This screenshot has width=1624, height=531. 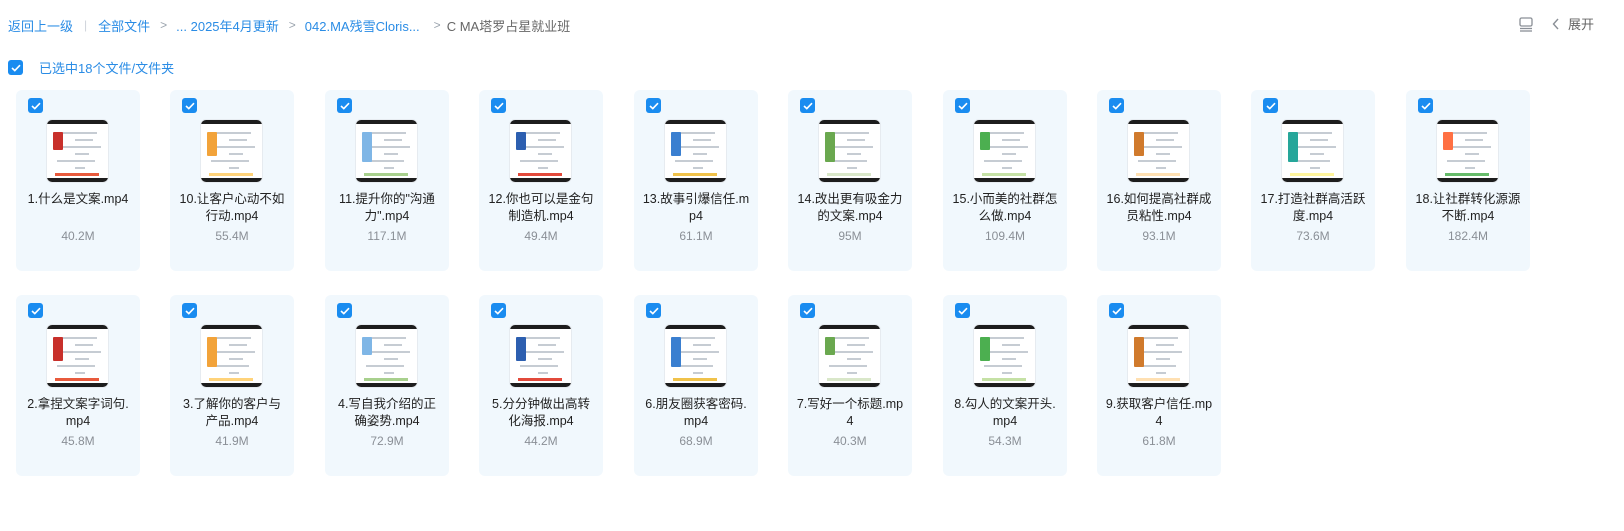 What do you see at coordinates (1468, 207) in the screenshot?
I see `file-name: 18.让社群转化源源不断.mp4` at bounding box center [1468, 207].